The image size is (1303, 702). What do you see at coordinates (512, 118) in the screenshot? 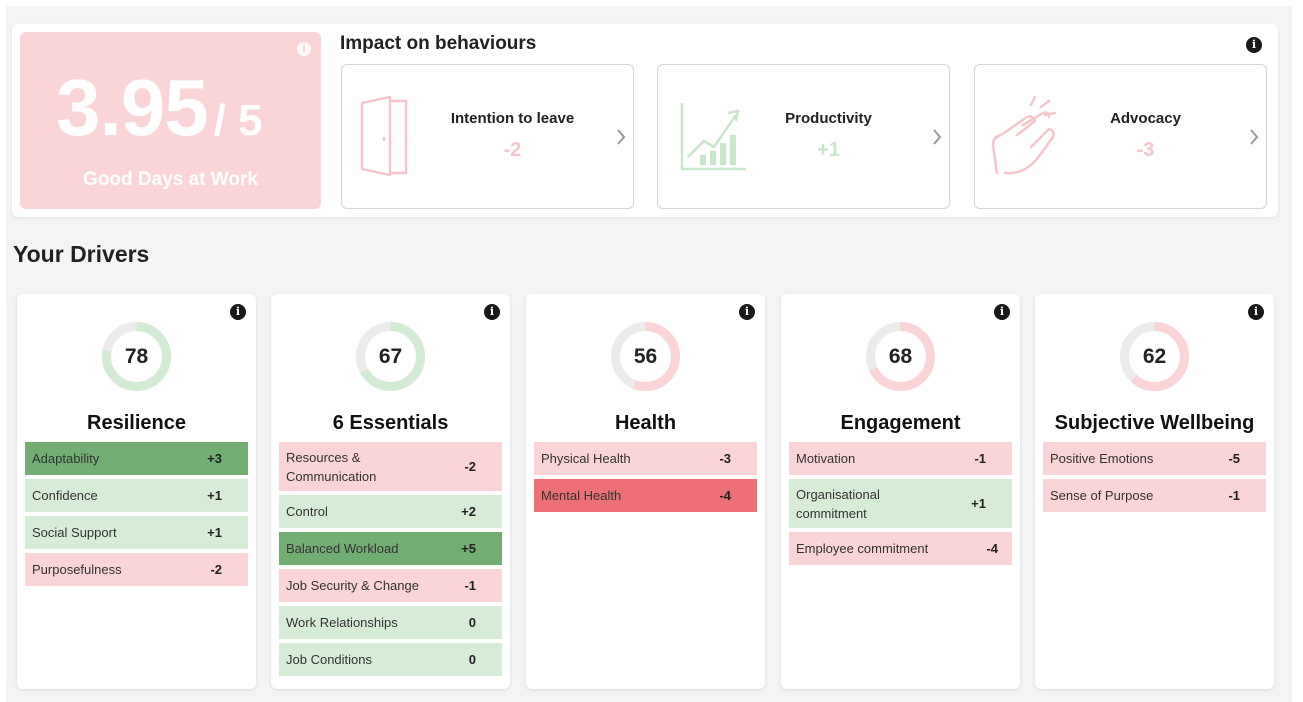
I see `behaviour-label: Intention to leave` at bounding box center [512, 118].